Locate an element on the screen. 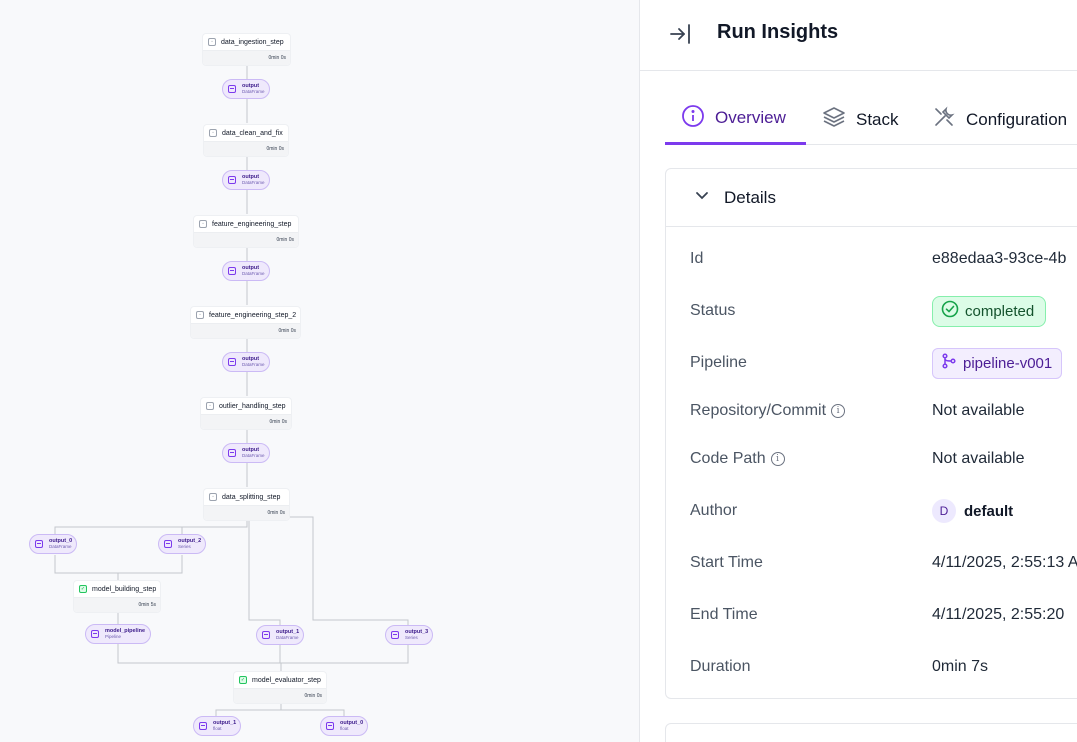  layers-icon is located at coordinates (834, 119).